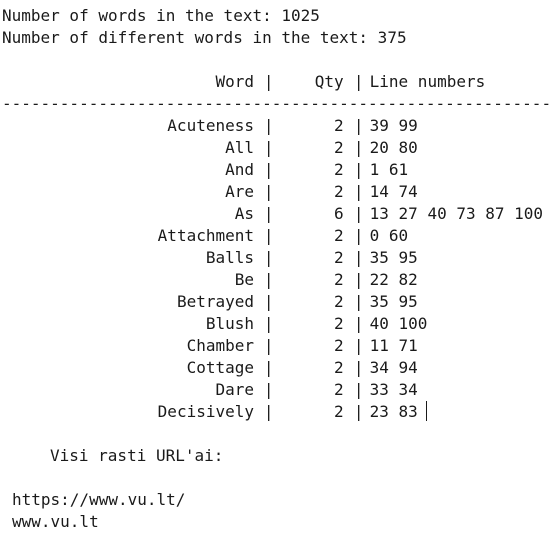 This screenshot has width=553, height=535. What do you see at coordinates (210, 125) in the screenshot?
I see `row-word: Acuteness` at bounding box center [210, 125].